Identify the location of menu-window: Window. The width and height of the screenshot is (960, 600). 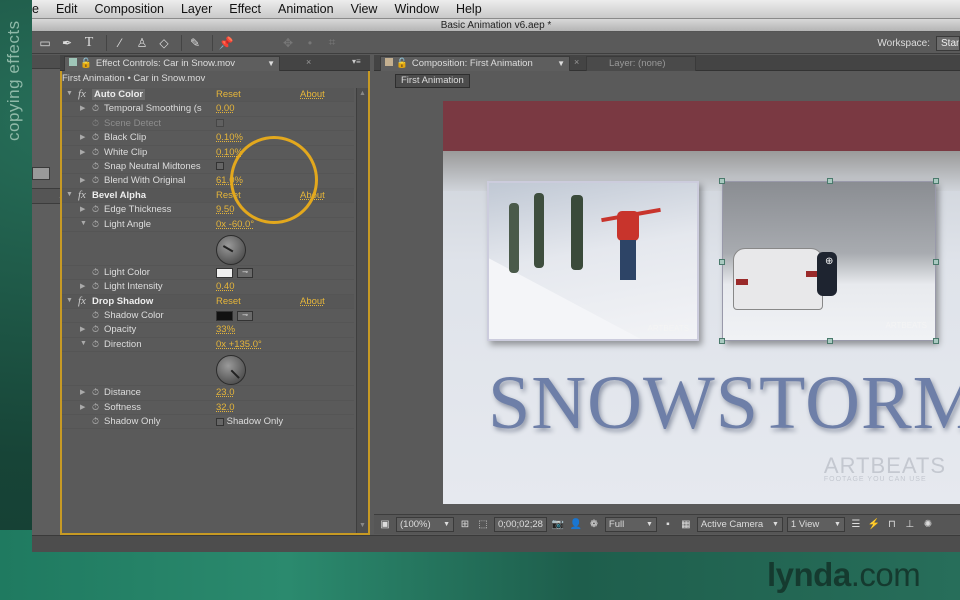
(416, 9).